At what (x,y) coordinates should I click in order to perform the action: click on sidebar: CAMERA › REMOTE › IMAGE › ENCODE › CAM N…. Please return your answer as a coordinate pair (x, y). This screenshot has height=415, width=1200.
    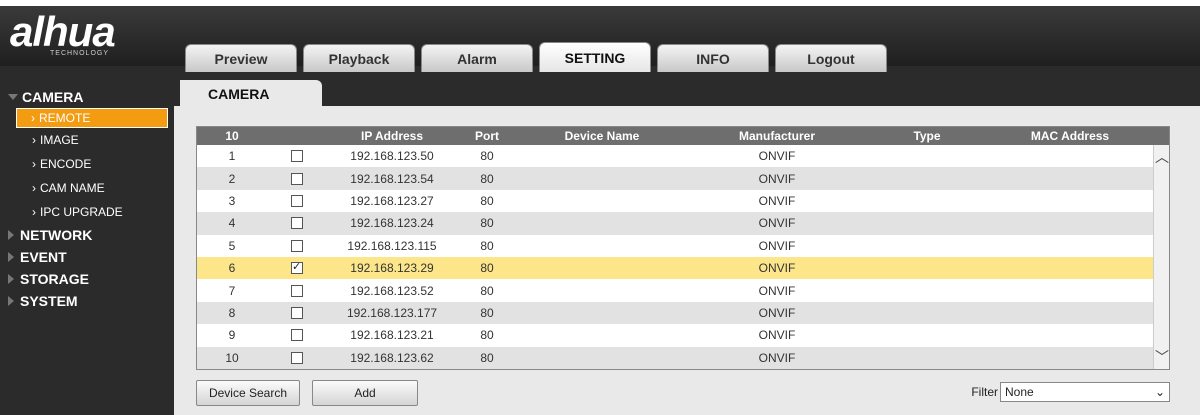
    Looking at the image, I should click on (87, 240).